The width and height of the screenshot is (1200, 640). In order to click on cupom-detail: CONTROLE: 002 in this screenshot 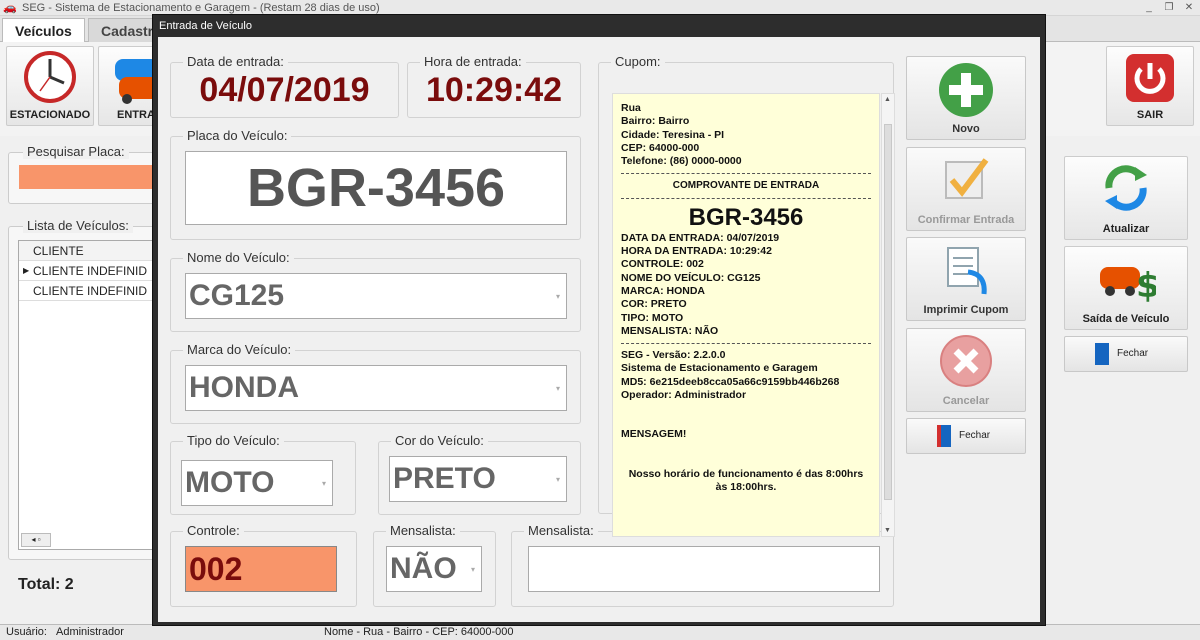, I will do `click(662, 264)`.